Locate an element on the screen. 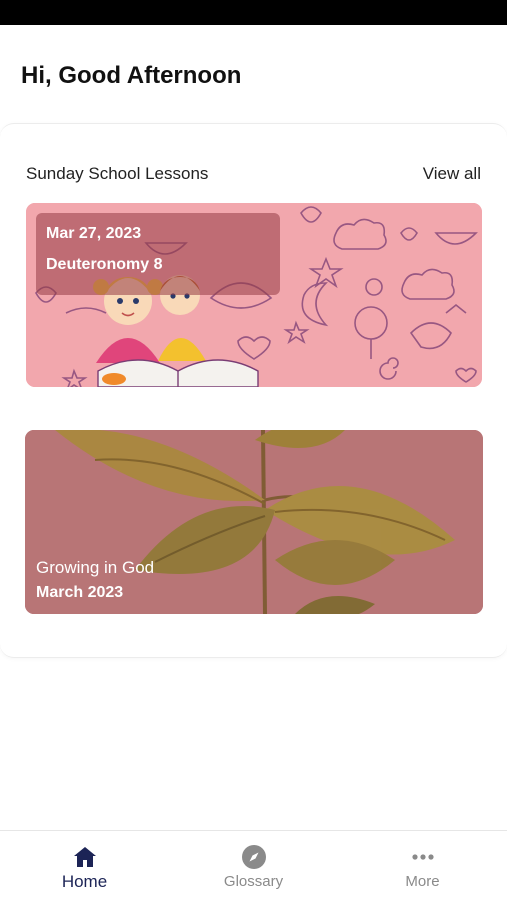  tab-more-label: More is located at coordinates (422, 881).